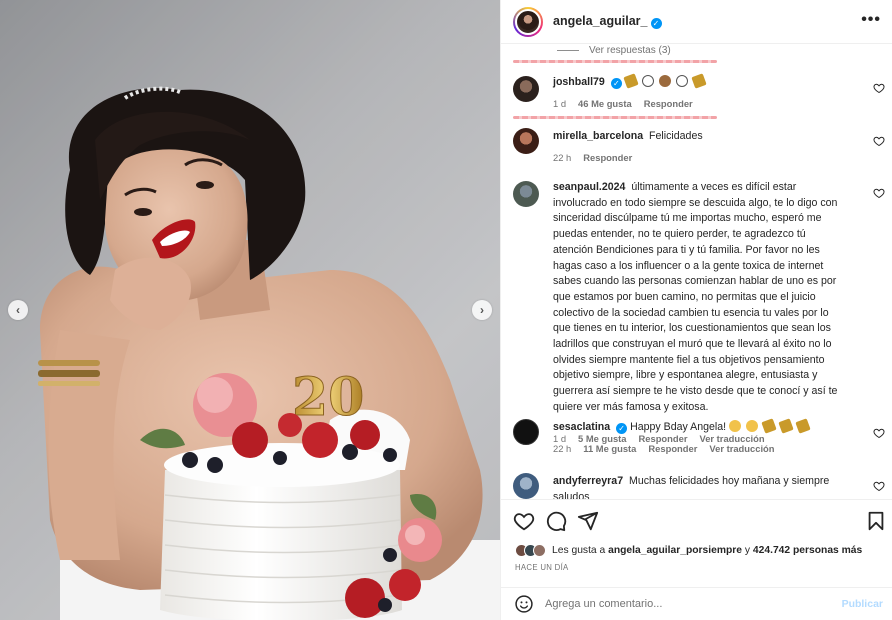 The image size is (892, 620). Describe the element at coordinates (675, 550) in the screenshot. I see `liker-username: angela_aguilar_porsiempre` at that location.